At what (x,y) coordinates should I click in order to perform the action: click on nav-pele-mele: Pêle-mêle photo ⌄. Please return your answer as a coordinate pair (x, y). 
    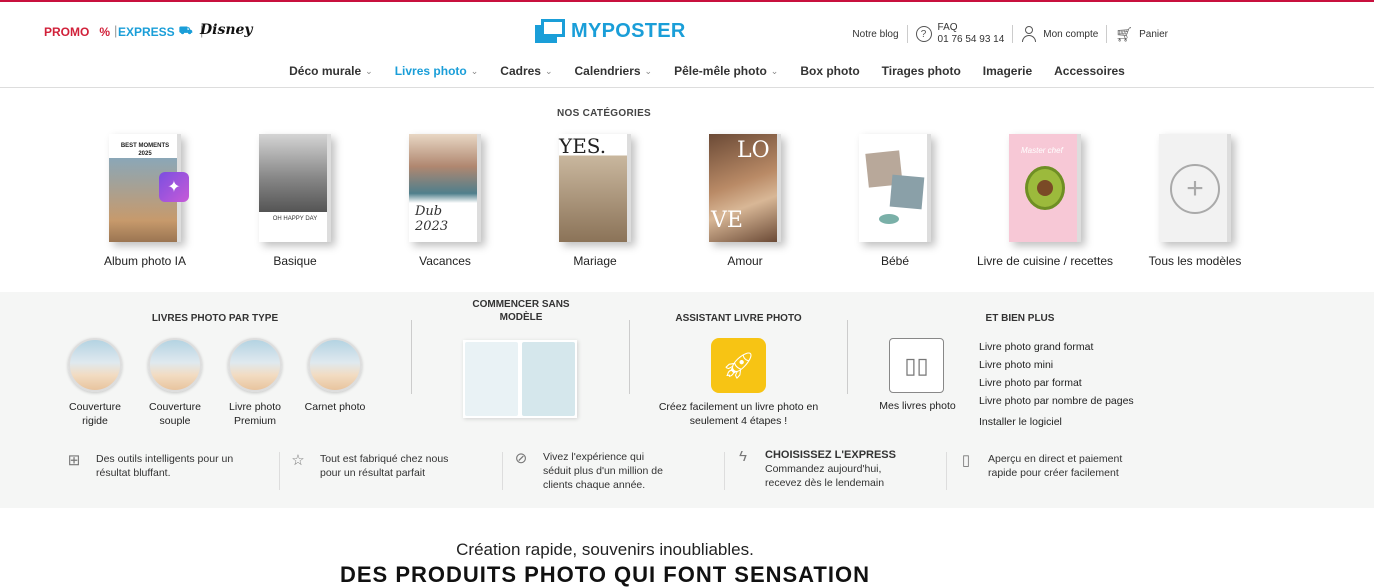
    Looking at the image, I should click on (726, 71).